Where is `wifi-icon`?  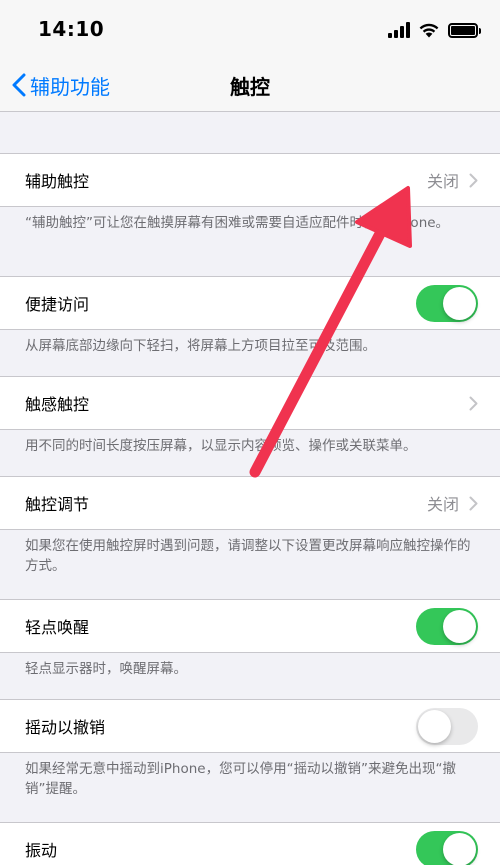
wifi-icon is located at coordinates (429, 30).